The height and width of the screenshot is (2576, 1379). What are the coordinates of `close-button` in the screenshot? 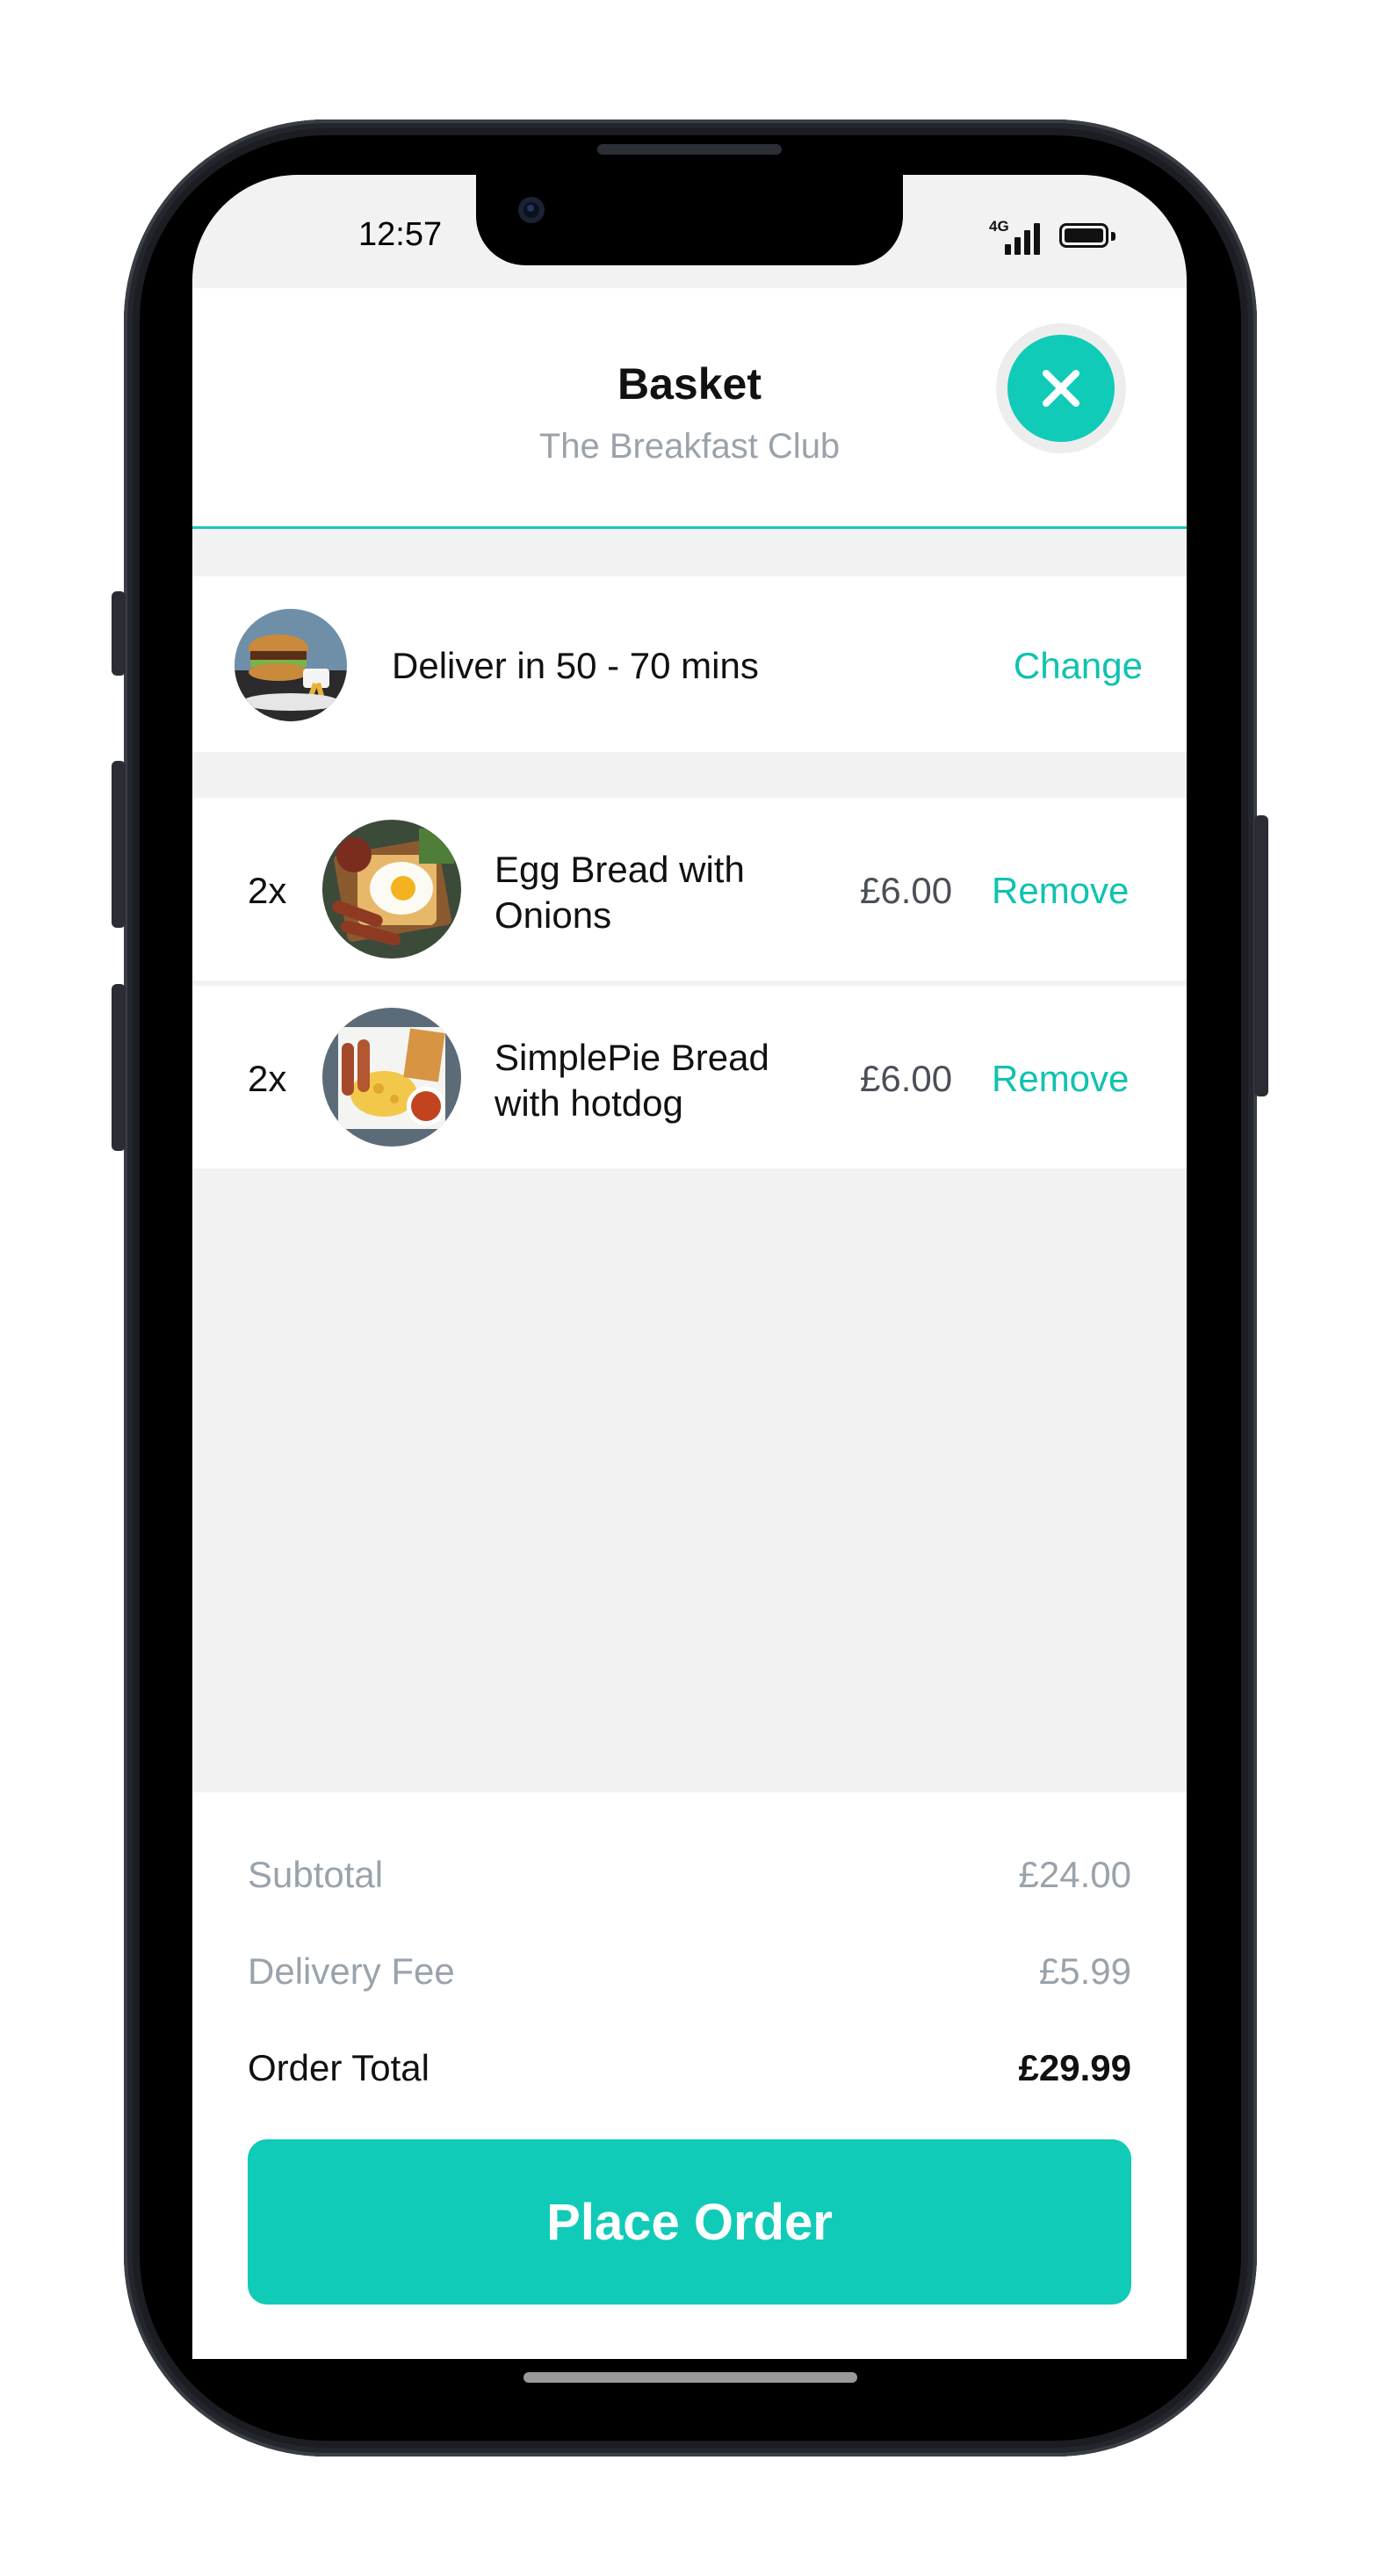 It's located at (1061, 388).